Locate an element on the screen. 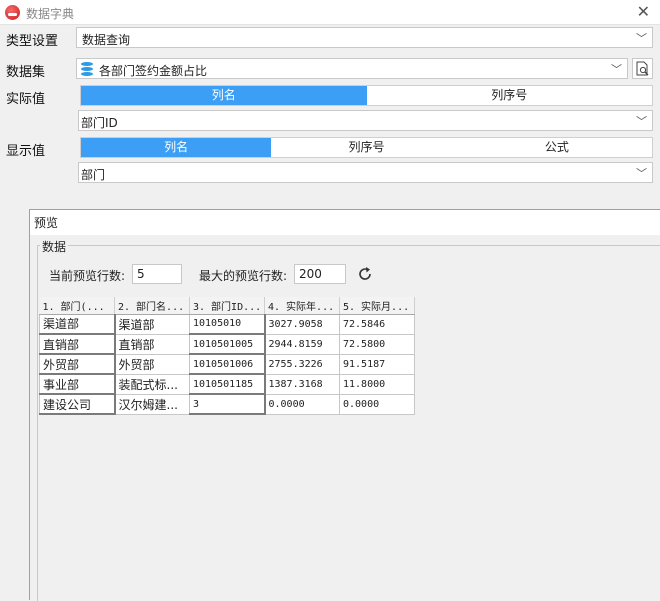  table-row: 直销部 直销部 1010501005 2944.8159 72.5800 is located at coordinates (227, 344).